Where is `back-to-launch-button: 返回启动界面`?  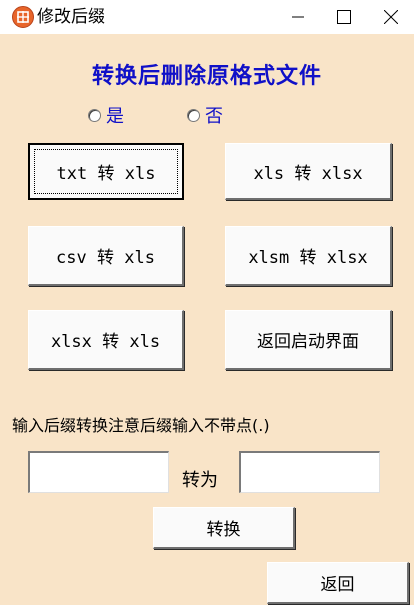 back-to-launch-button: 返回启动界面 is located at coordinates (308, 340).